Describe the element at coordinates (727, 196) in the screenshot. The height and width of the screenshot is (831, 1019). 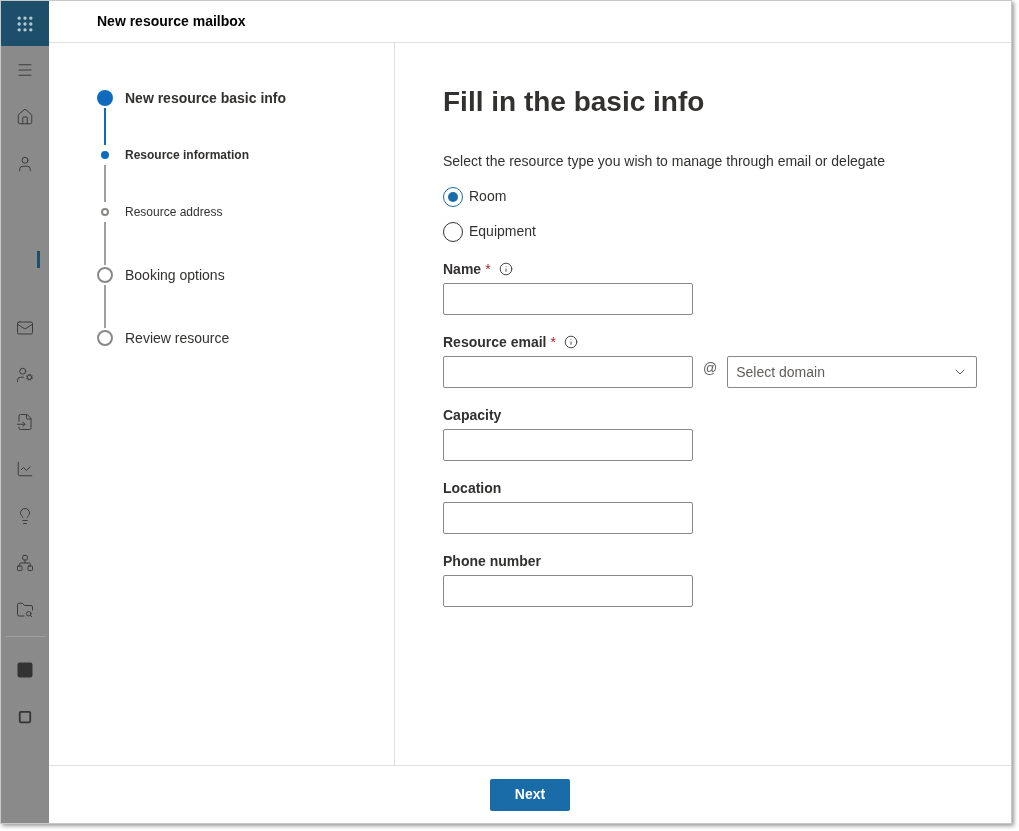
I see `radio-option: Room` at that location.